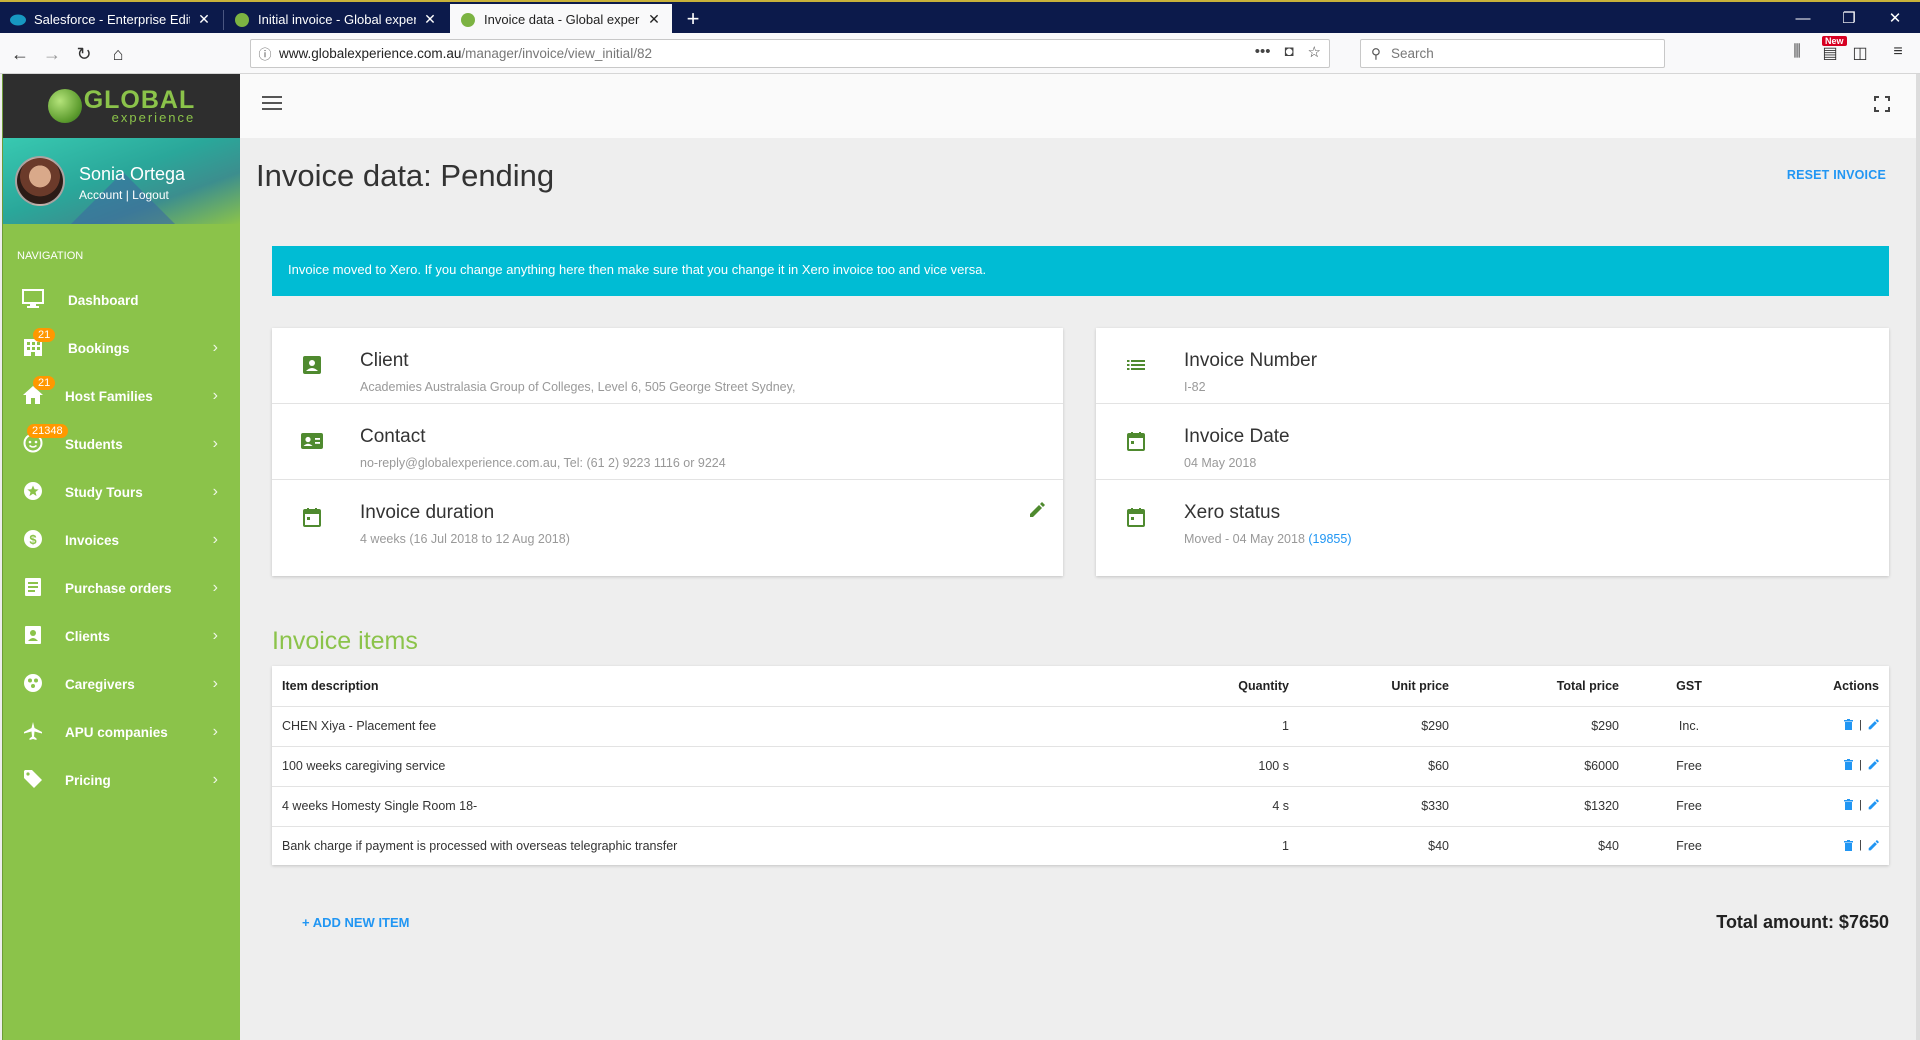  Describe the element at coordinates (336, 19) in the screenshot. I see `browser-tab: Initial invoice - Global experien ✕` at that location.